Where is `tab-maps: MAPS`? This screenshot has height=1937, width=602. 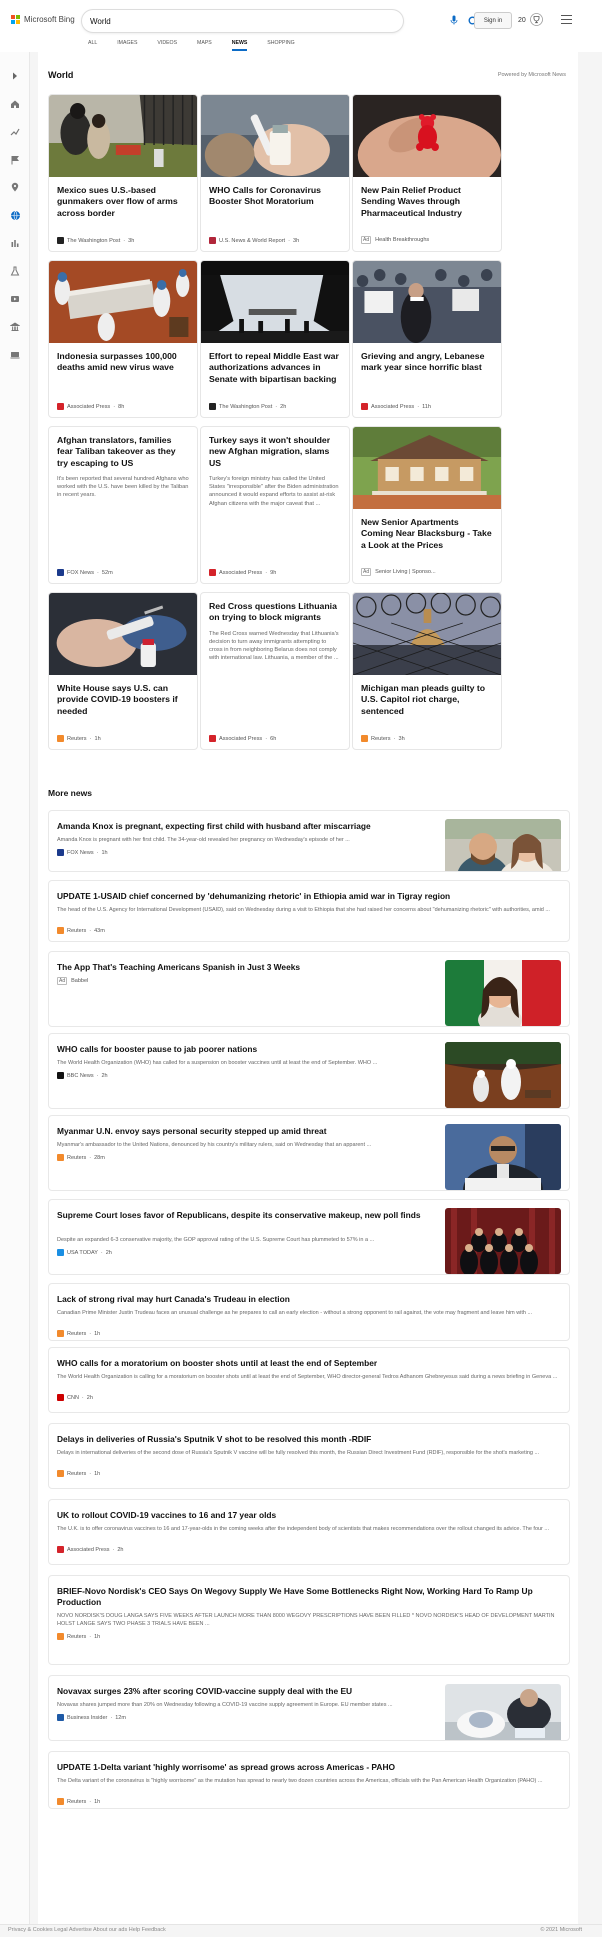 tab-maps: MAPS is located at coordinates (204, 46).